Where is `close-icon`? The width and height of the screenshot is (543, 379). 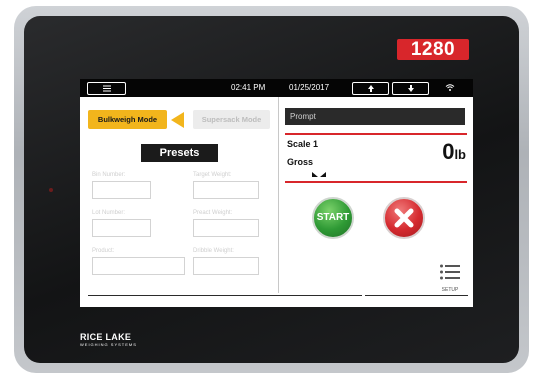 close-icon is located at coordinates (404, 218).